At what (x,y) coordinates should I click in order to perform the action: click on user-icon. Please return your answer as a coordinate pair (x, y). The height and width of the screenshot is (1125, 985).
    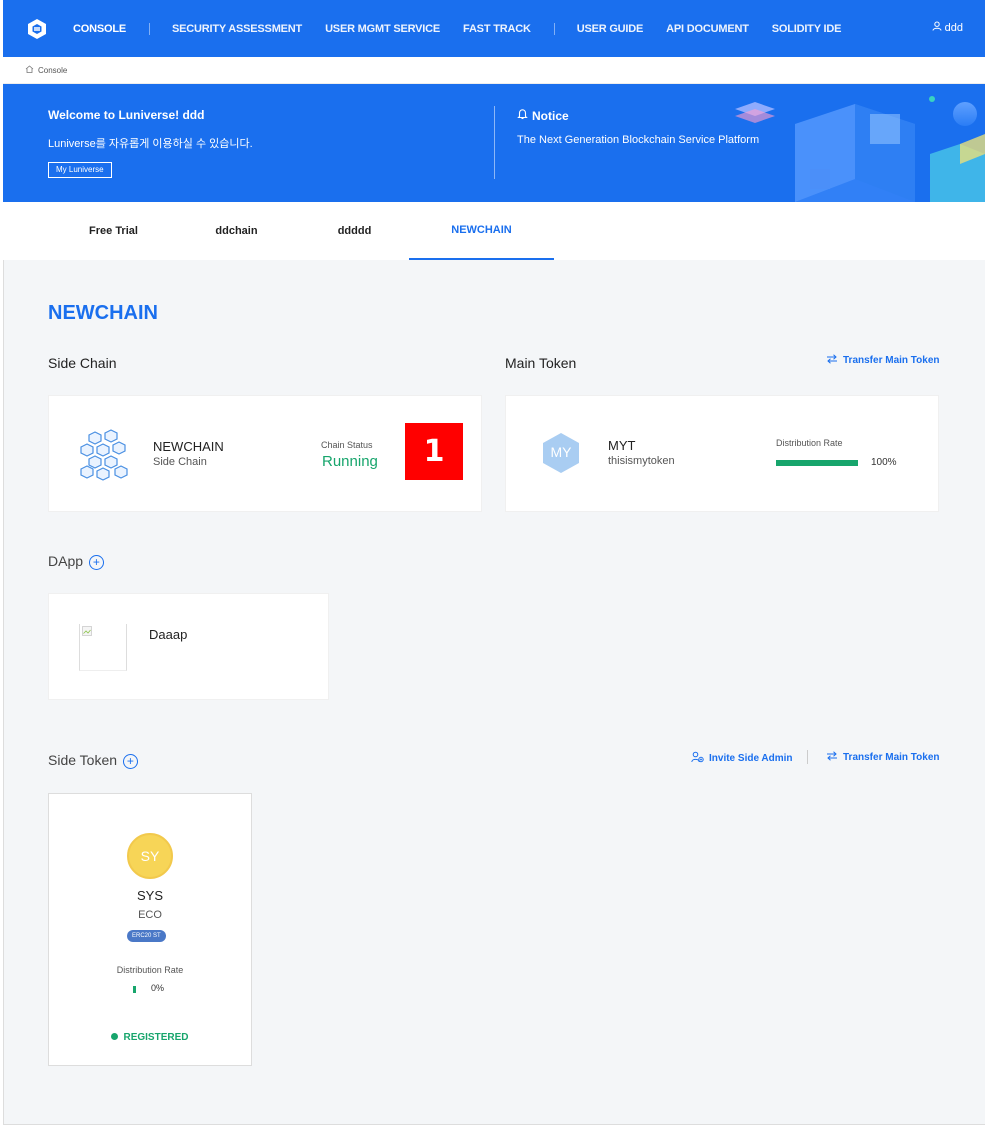
    Looking at the image, I should click on (937, 27).